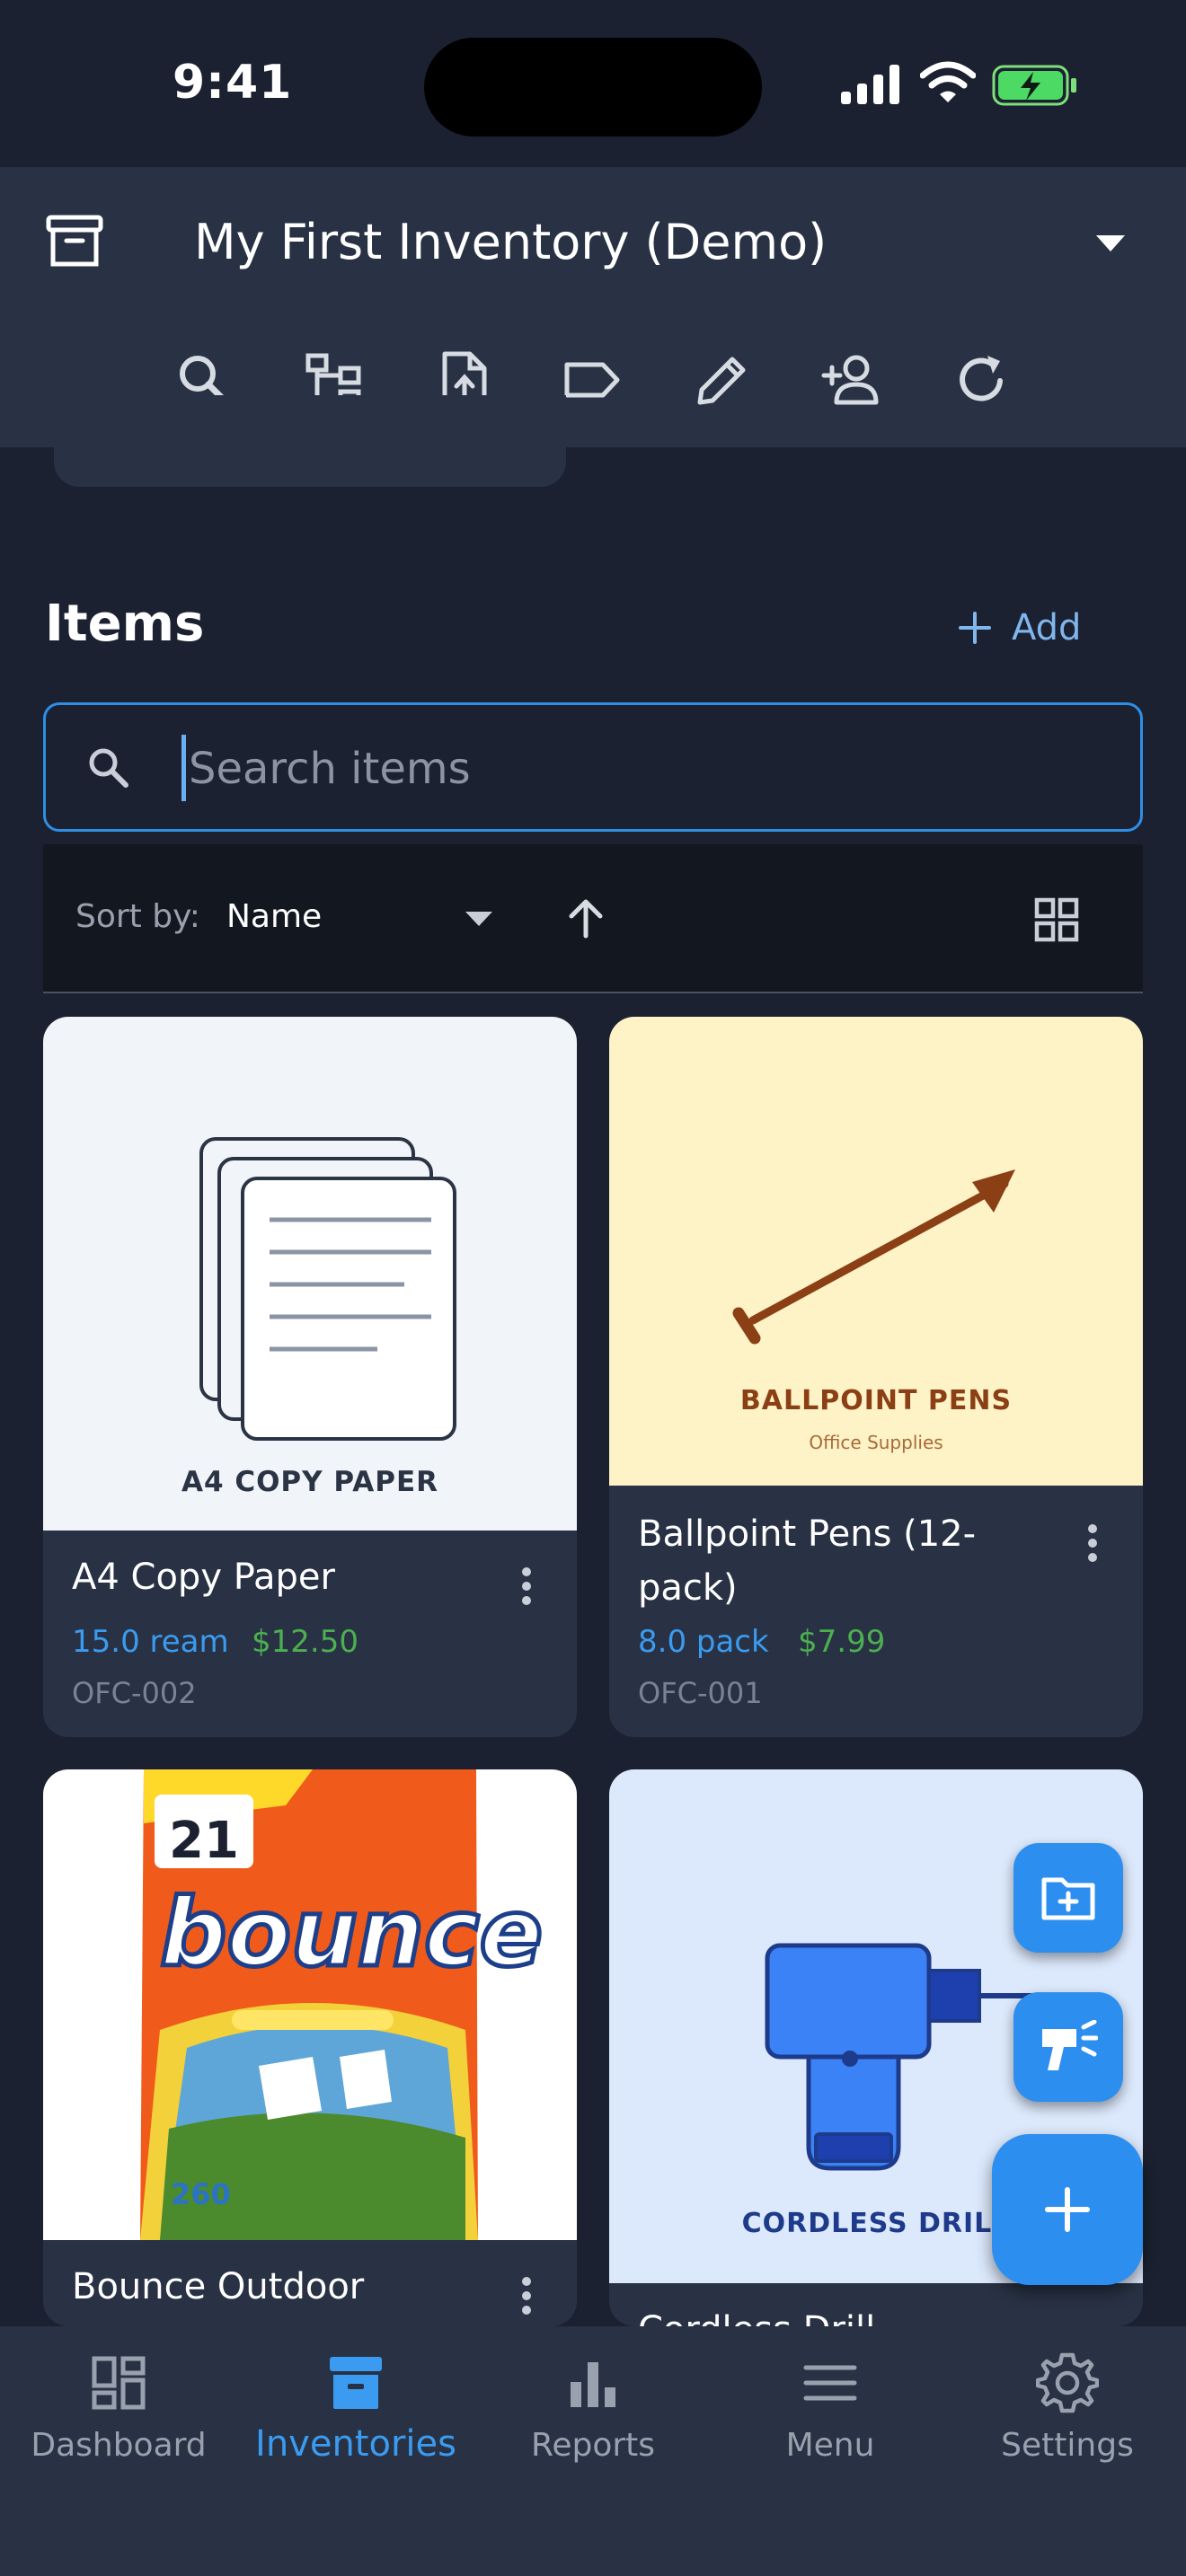  Describe the element at coordinates (593, 2445) in the screenshot. I see `nav-label: Reports` at that location.